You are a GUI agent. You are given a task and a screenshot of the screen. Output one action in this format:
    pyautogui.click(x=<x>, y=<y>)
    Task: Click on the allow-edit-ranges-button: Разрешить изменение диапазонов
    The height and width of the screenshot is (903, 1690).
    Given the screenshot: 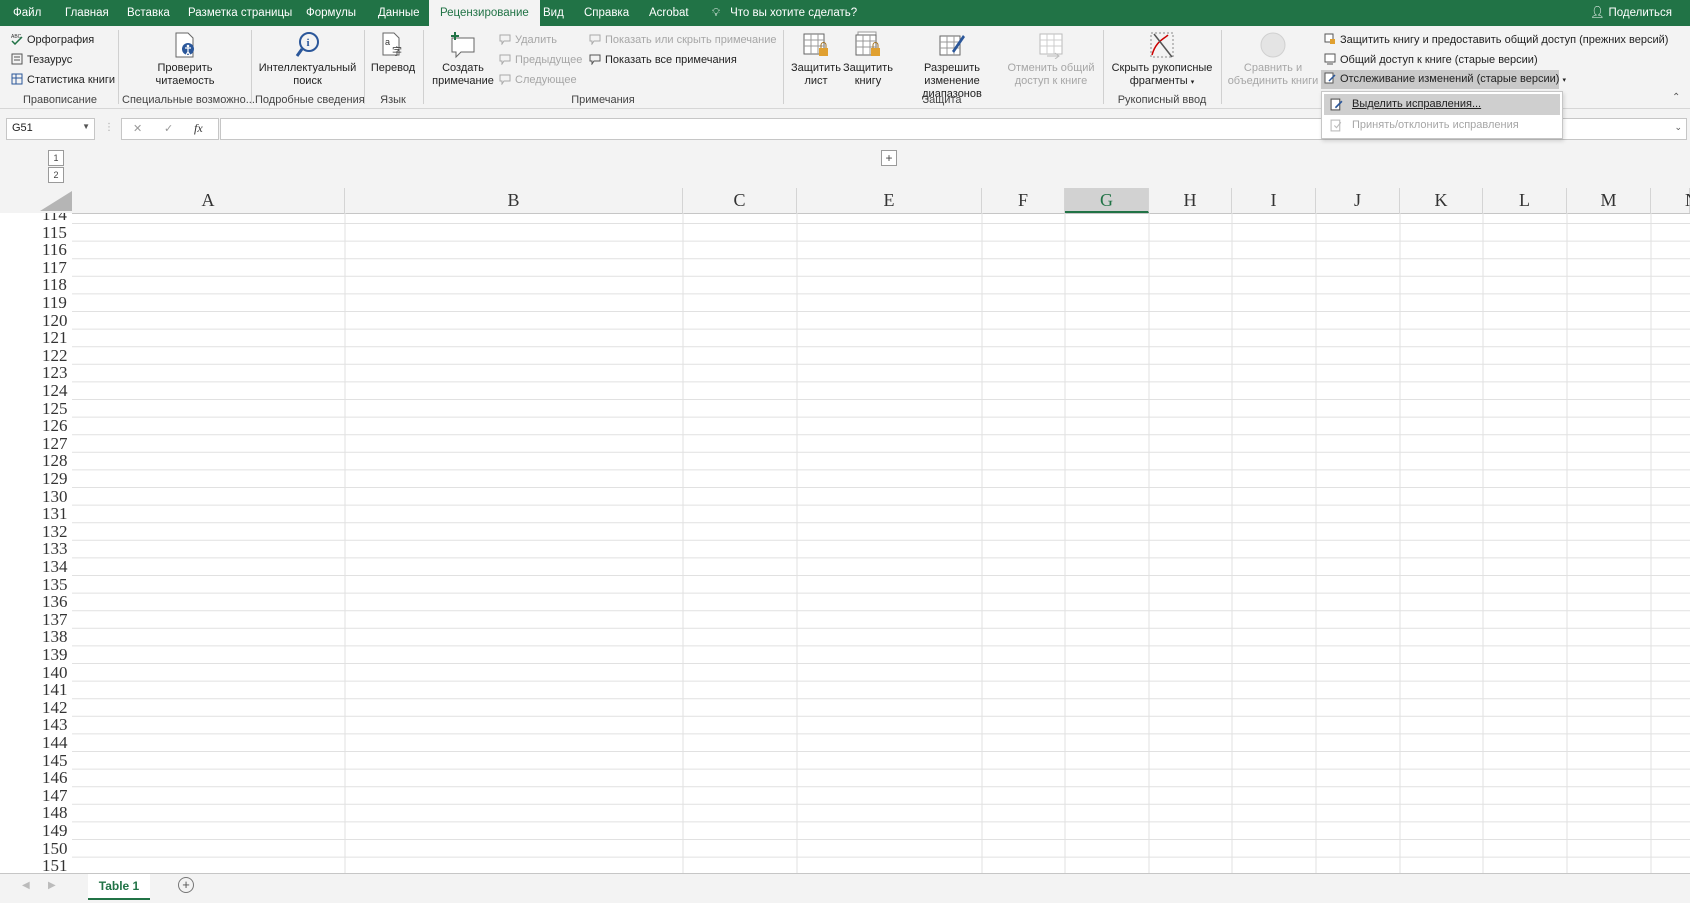 What is the action you would take?
    pyautogui.click(x=952, y=66)
    